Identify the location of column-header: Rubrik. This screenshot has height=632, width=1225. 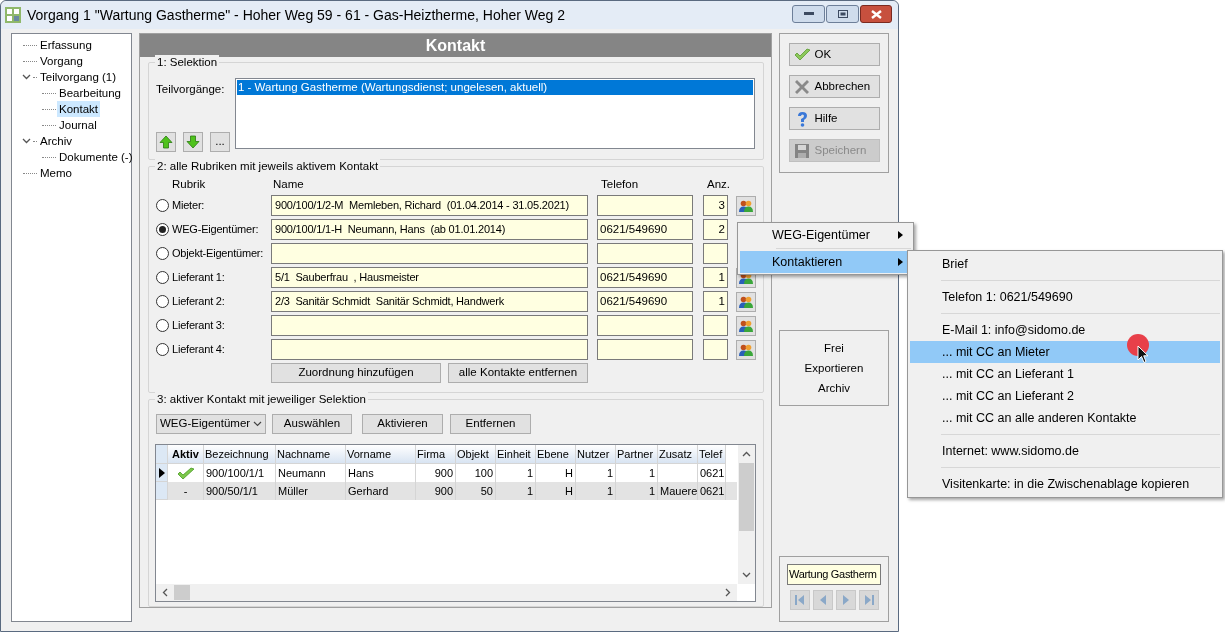
(189, 185).